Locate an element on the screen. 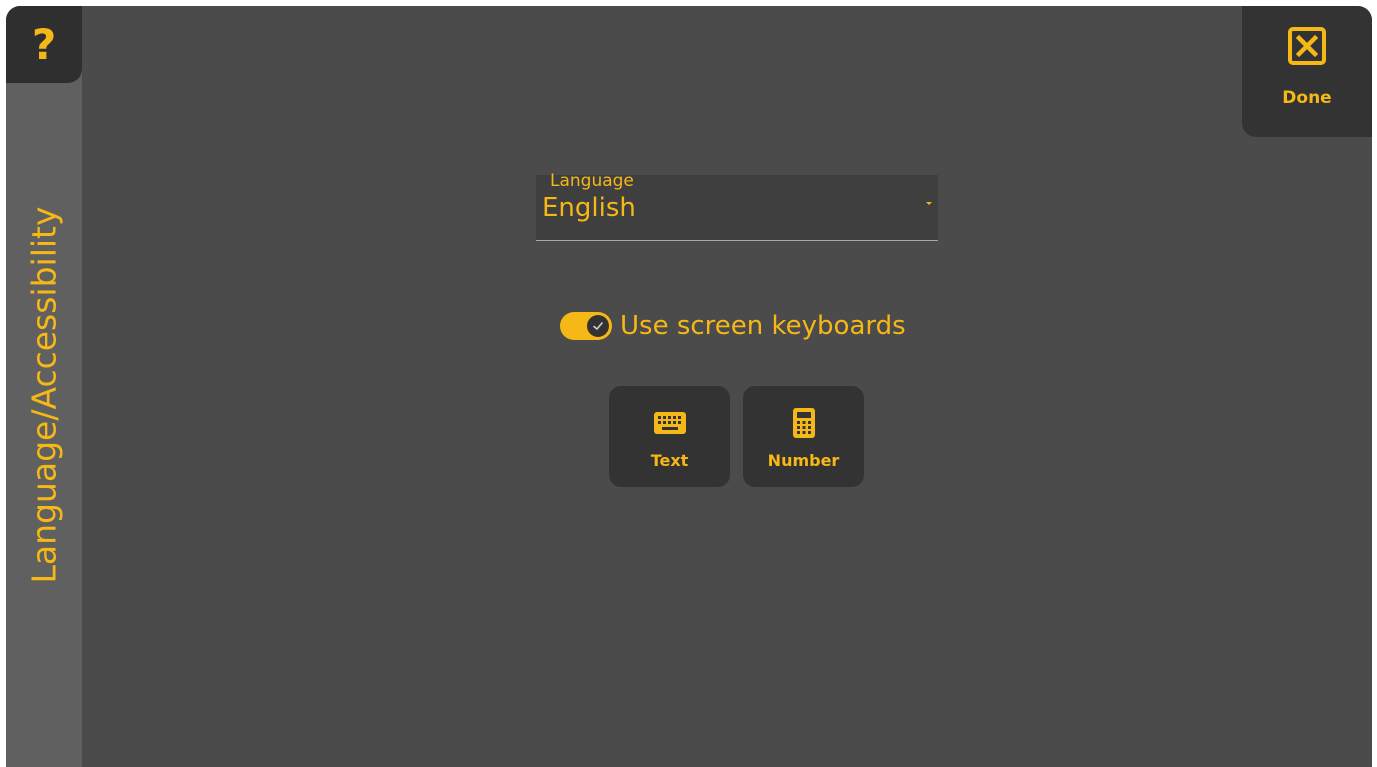 The height and width of the screenshot is (767, 1377). language-select: Language English is located at coordinates (737, 206).